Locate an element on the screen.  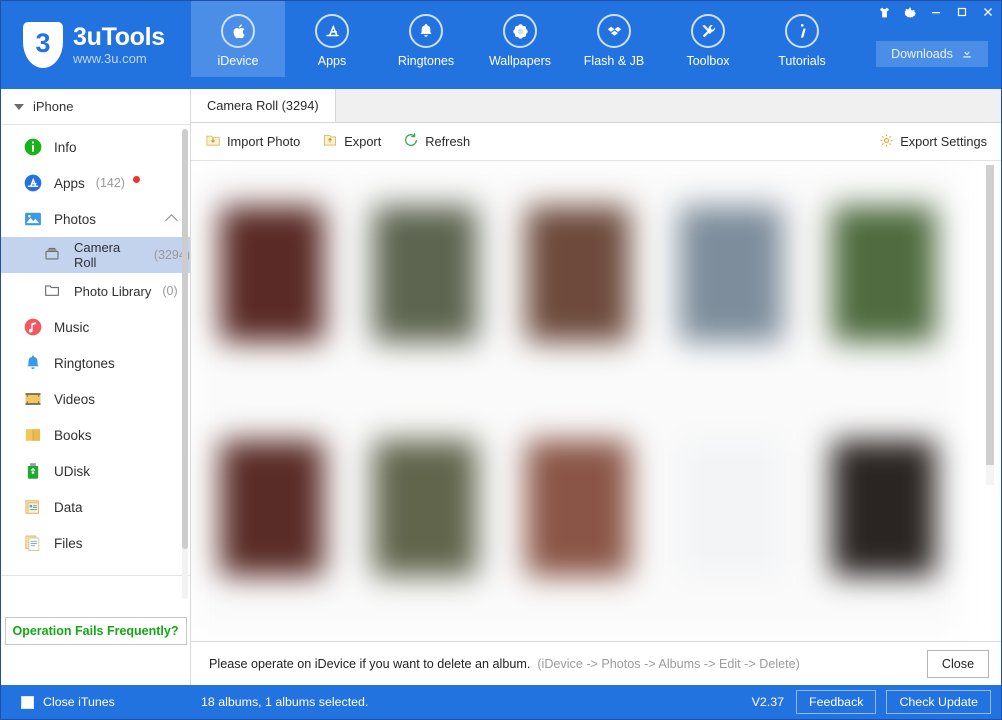
sidebar-label-photos: Photos is located at coordinates (75, 219).